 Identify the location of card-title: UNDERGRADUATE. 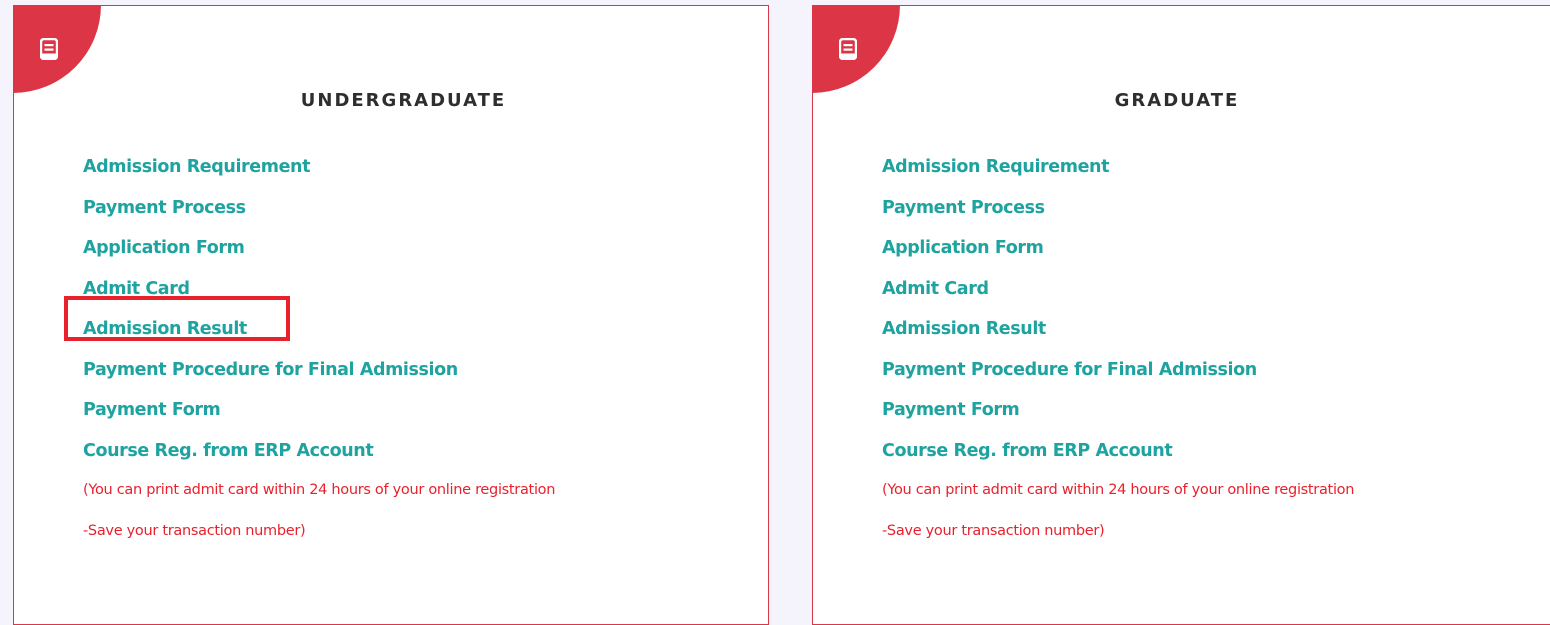
(403, 100).